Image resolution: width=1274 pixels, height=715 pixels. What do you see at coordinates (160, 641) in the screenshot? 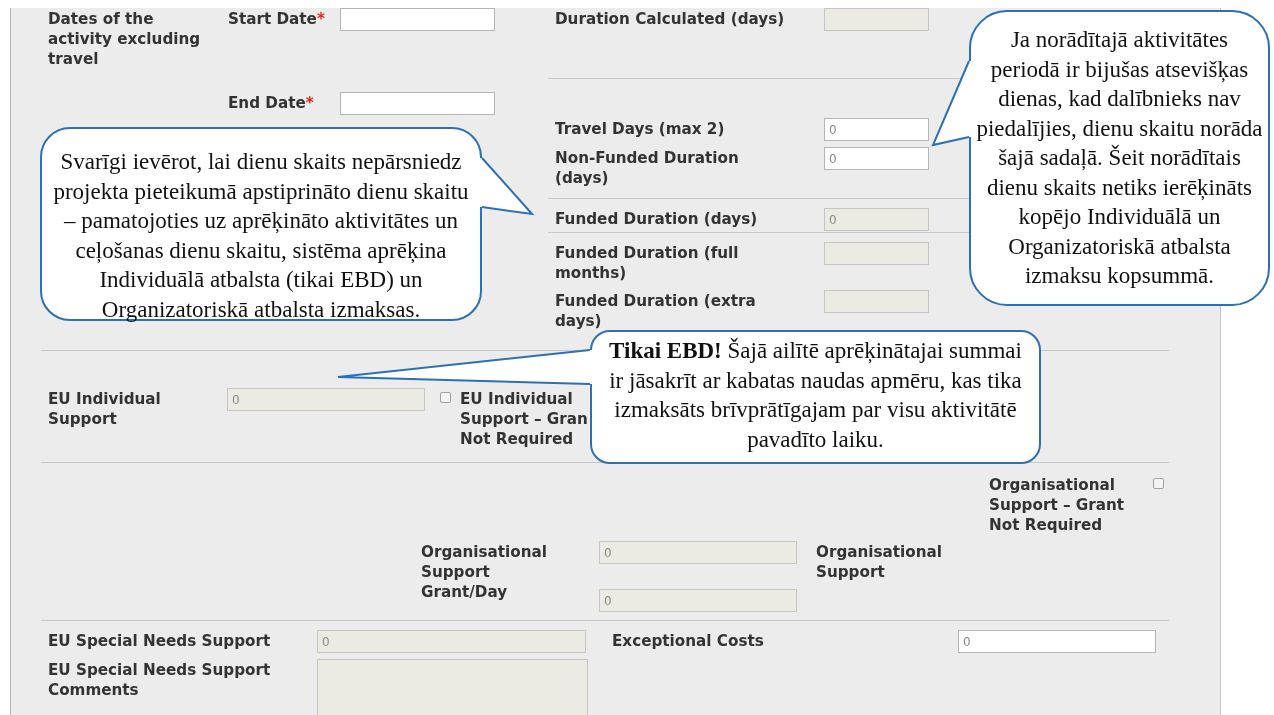
I see `field-label: EU Special Needs Support` at bounding box center [160, 641].